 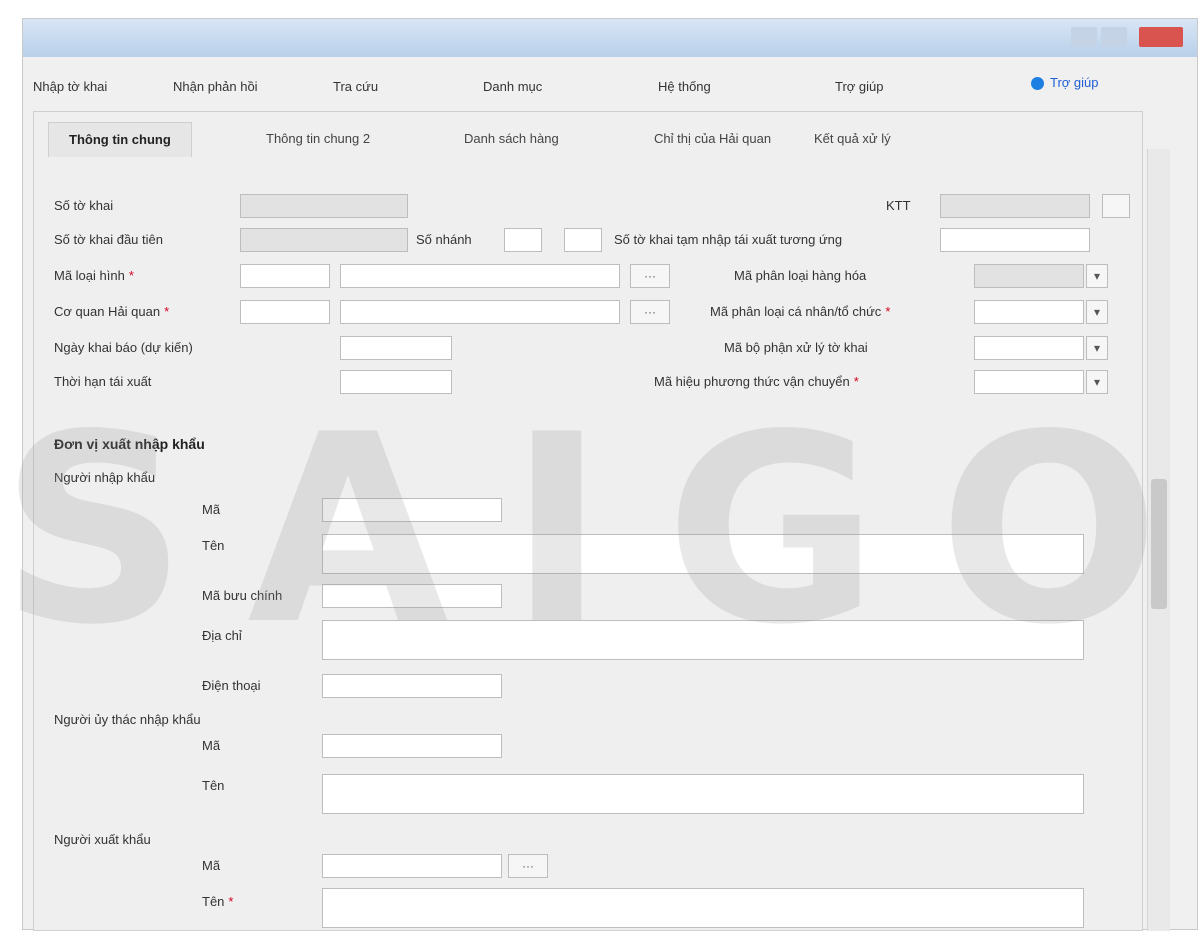 What do you see at coordinates (213, 785) in the screenshot?
I see `label-nut-ten: Tên` at bounding box center [213, 785].